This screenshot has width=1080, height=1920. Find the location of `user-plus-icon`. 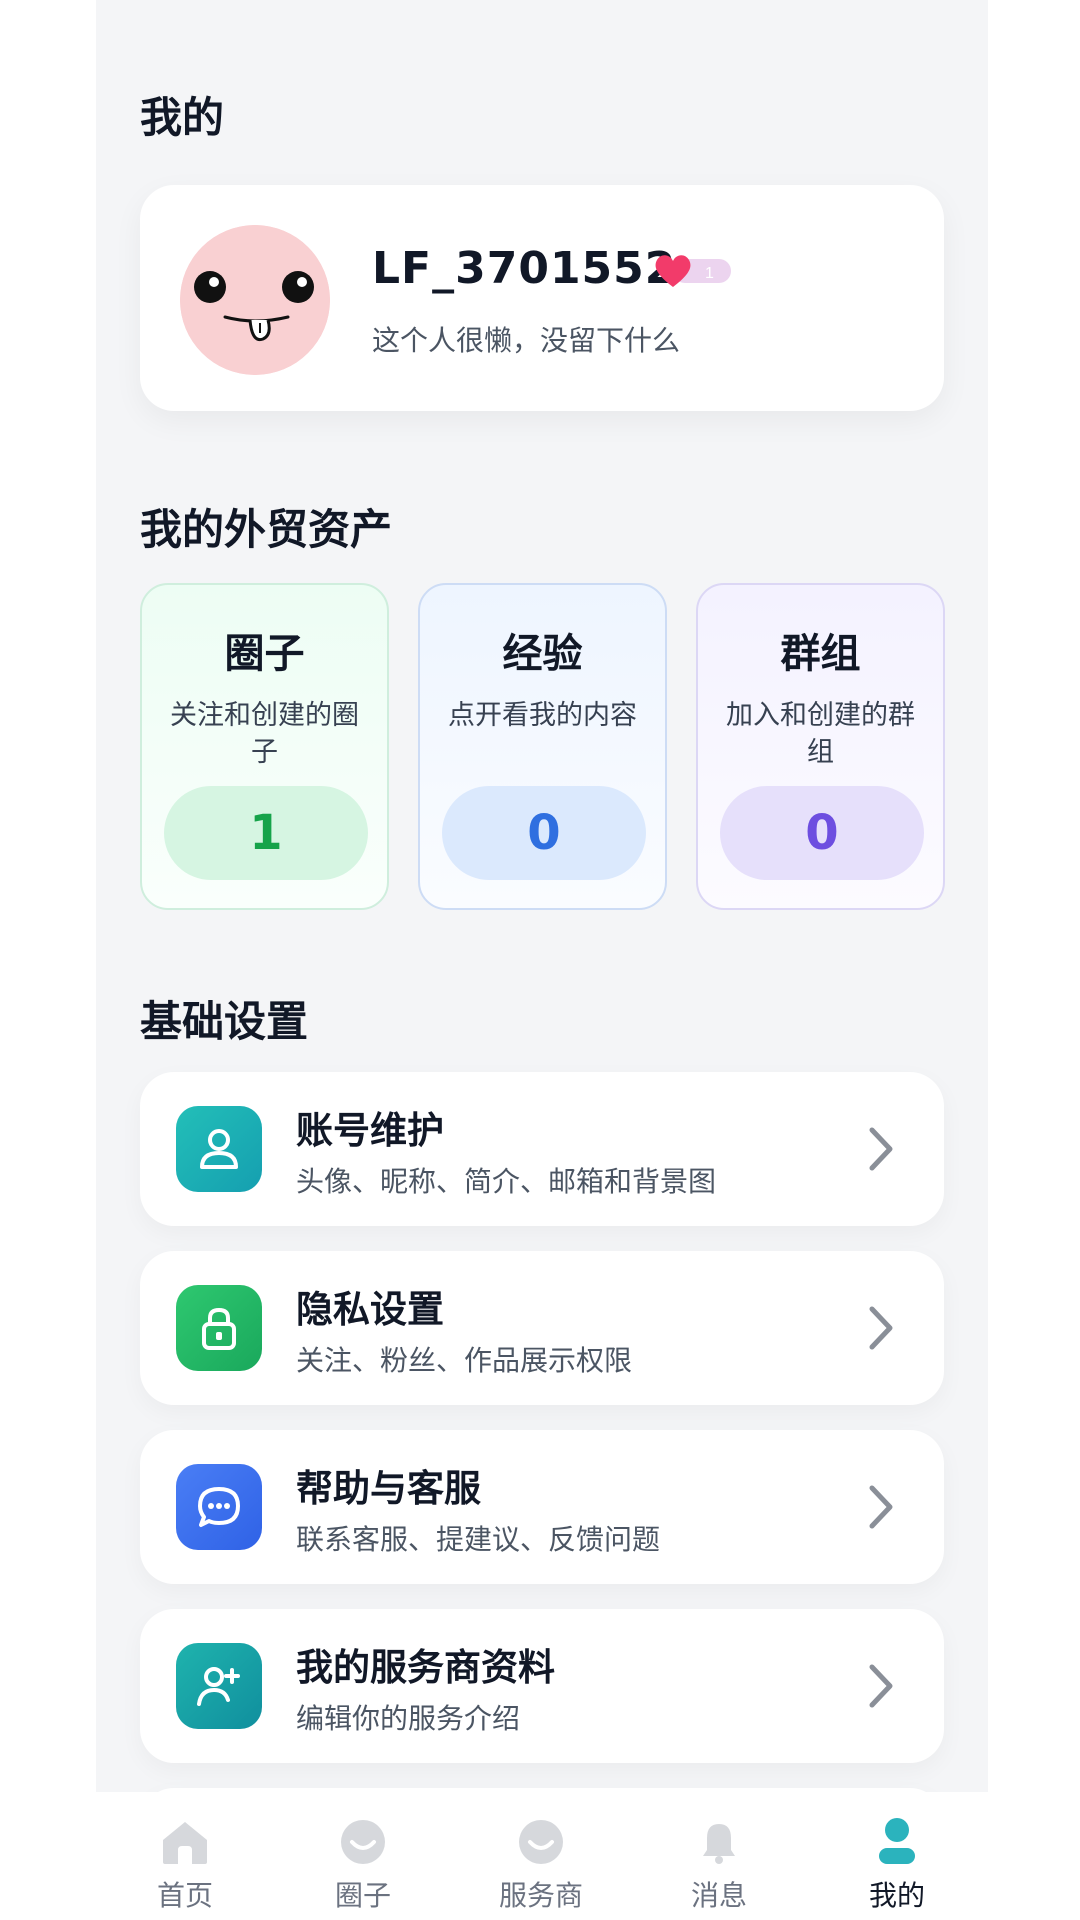

user-plus-icon is located at coordinates (219, 1686).